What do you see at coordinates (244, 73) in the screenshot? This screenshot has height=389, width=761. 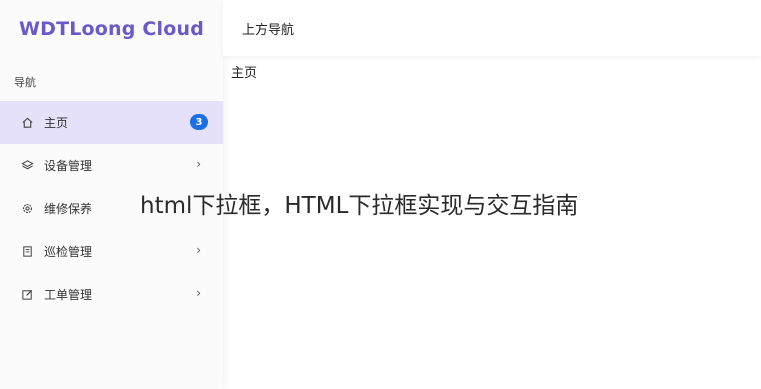 I see `page-title: 主页` at bounding box center [244, 73].